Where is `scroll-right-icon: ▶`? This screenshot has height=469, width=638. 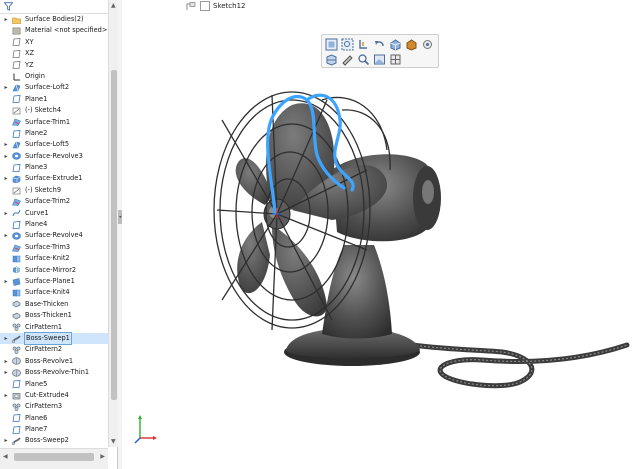
scroll-right-icon: ▶ is located at coordinates (102, 456).